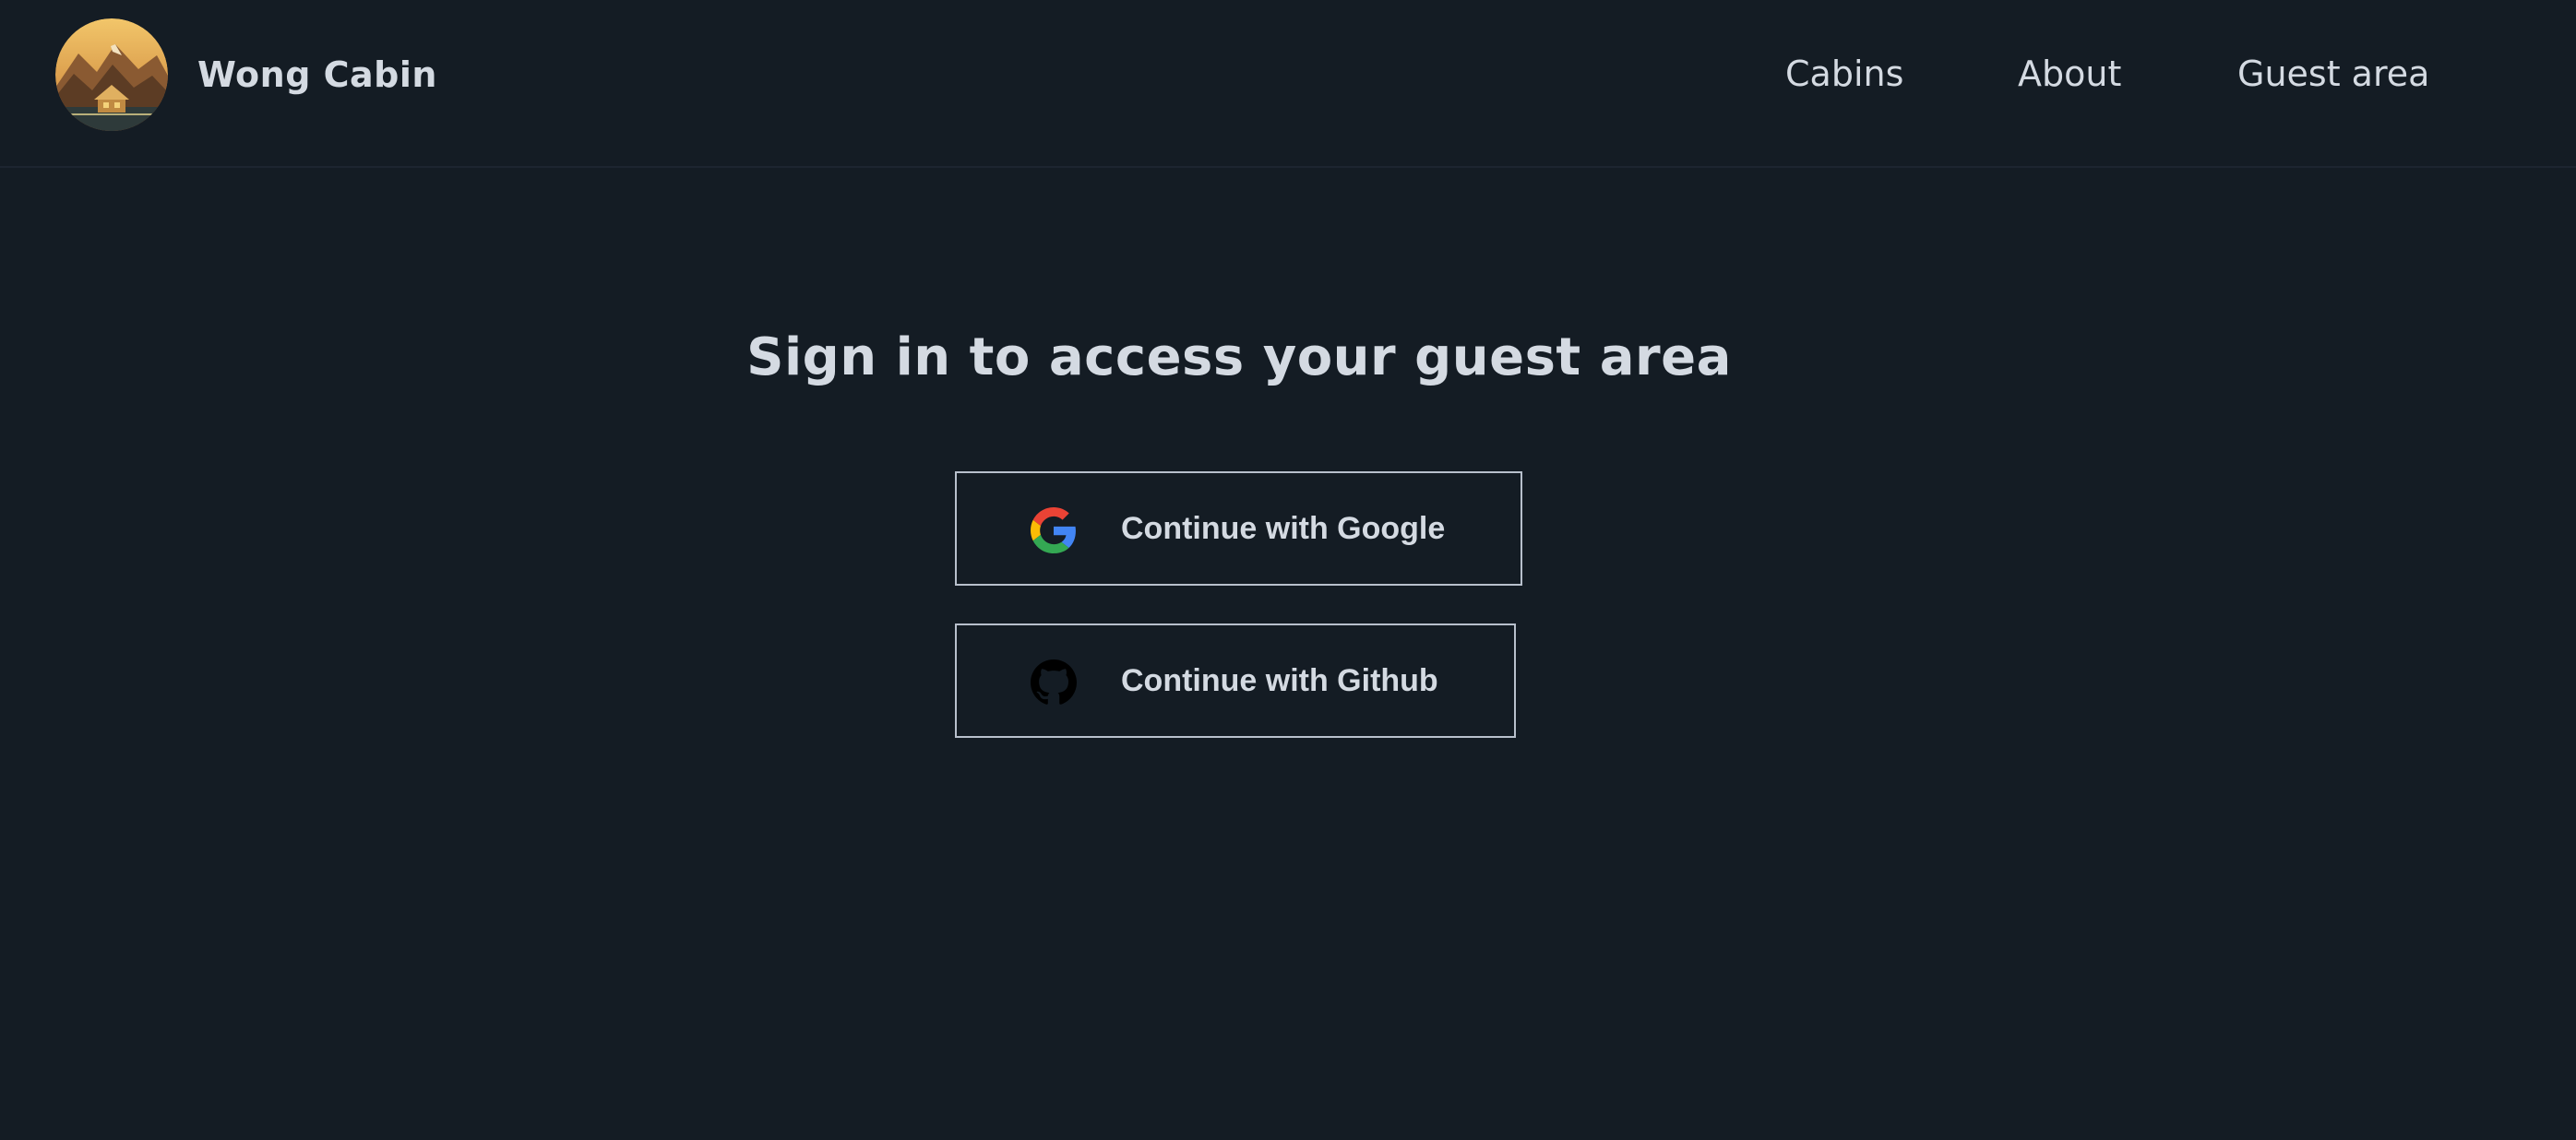 The width and height of the screenshot is (2576, 1140). I want to click on page-title: Sign in to access your guest area, so click(1239, 357).